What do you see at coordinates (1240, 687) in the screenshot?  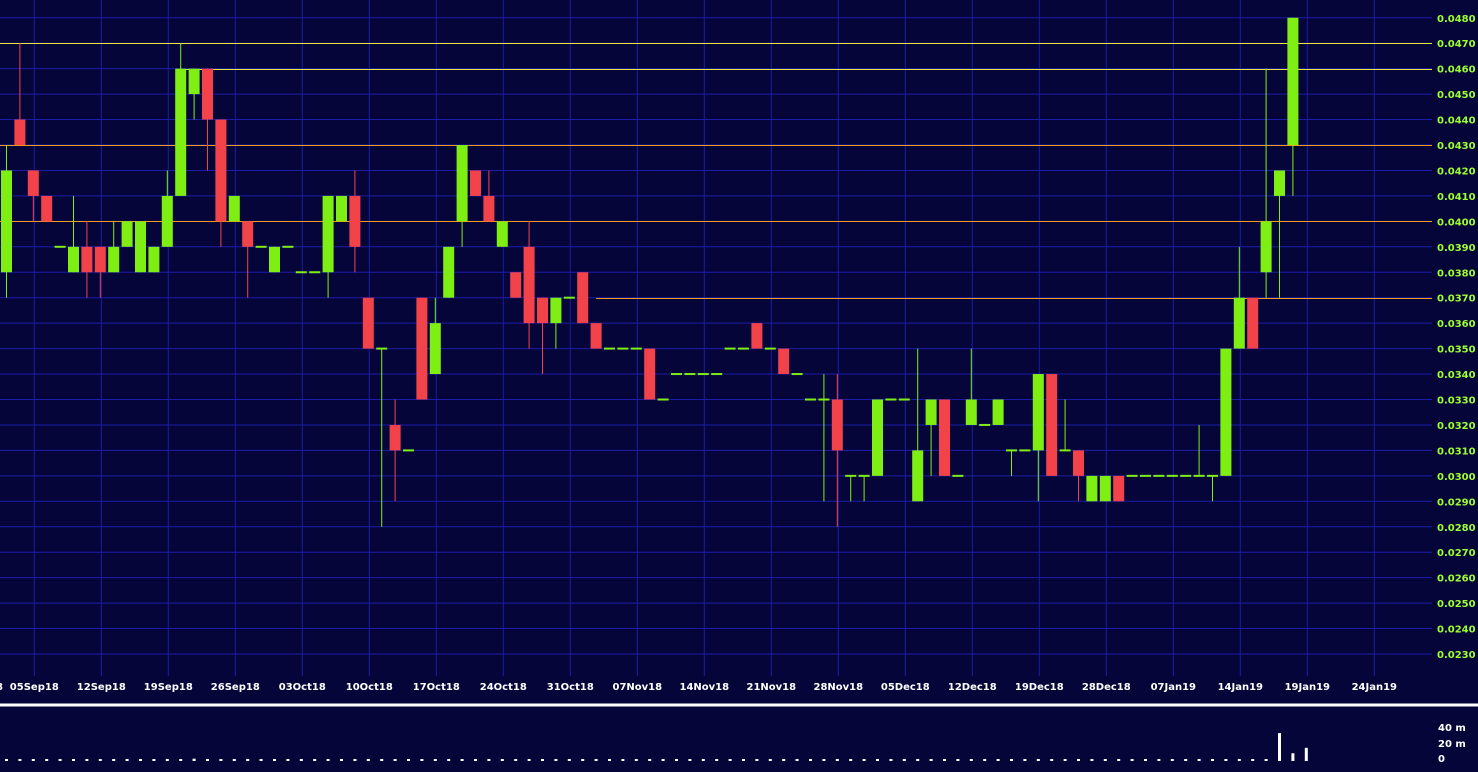 I see `date-tick-label: 14Jan19` at bounding box center [1240, 687].